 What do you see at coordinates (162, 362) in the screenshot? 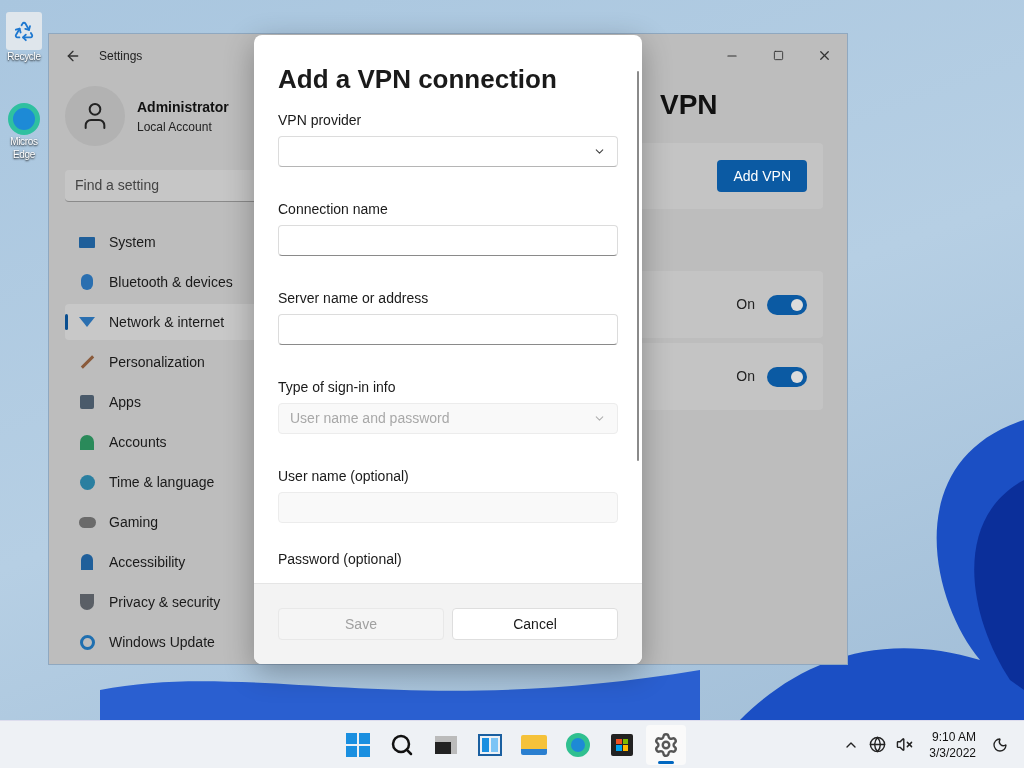
I see `nav-item: Personalization` at bounding box center [162, 362].